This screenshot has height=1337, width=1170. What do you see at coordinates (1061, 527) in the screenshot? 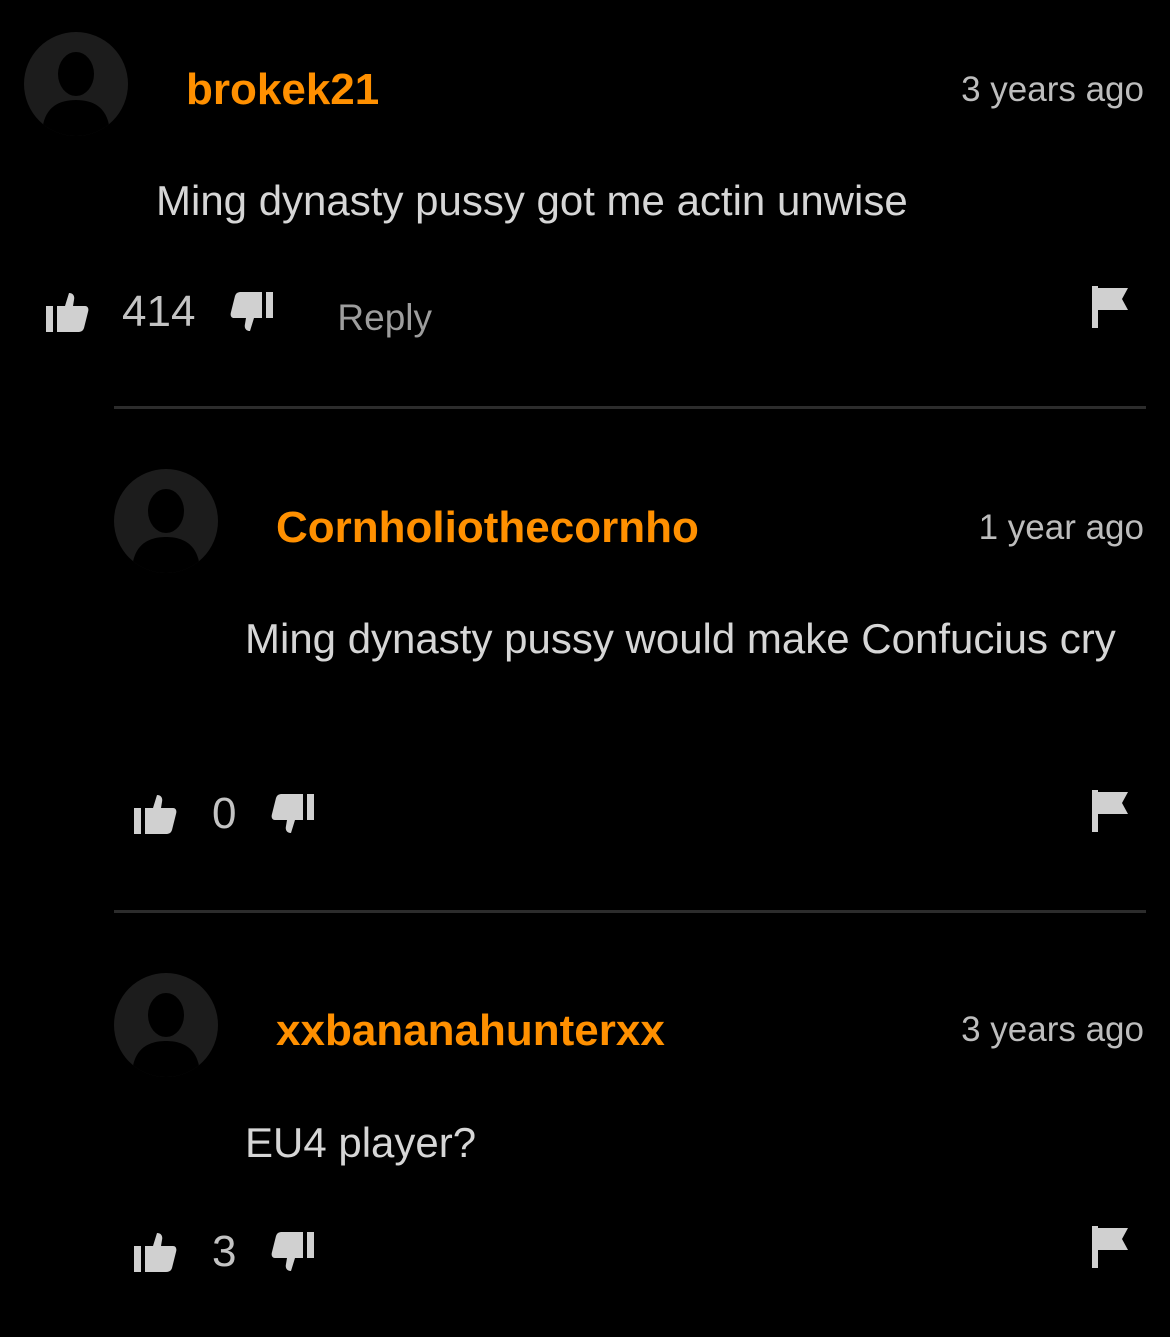
I see `timestamp: 1 year ago` at bounding box center [1061, 527].